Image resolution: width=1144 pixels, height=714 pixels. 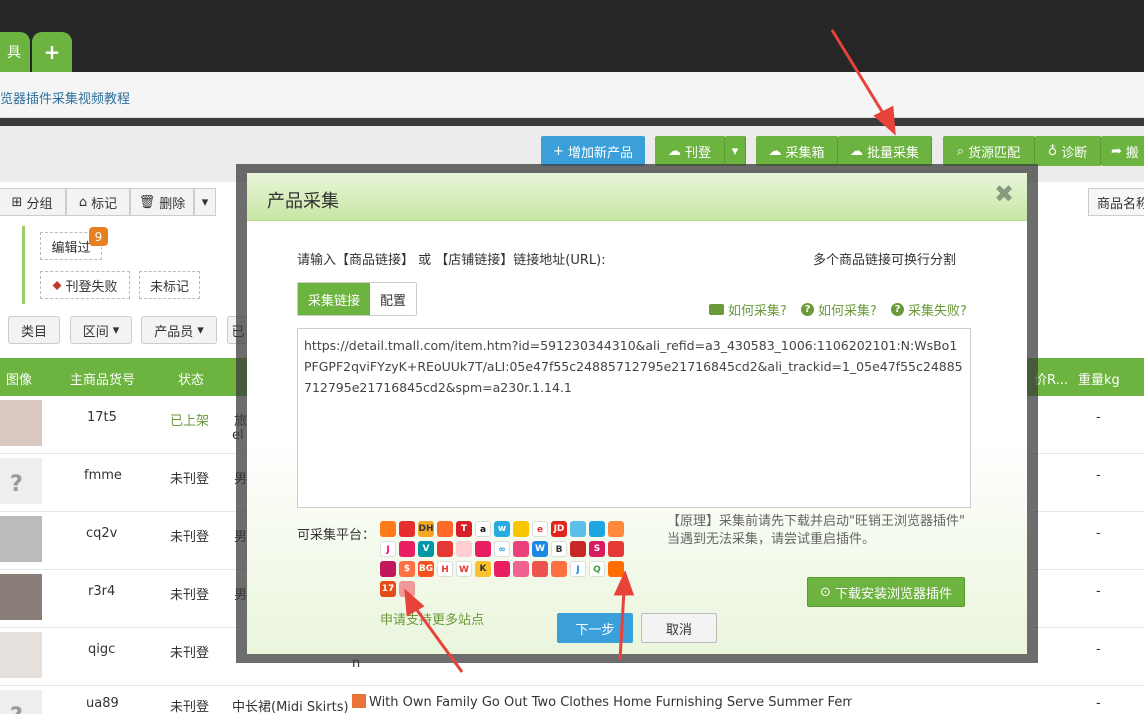 What do you see at coordinates (432, 618) in the screenshot?
I see `apply-more-sites-link: 申请支持更多站点` at bounding box center [432, 618].